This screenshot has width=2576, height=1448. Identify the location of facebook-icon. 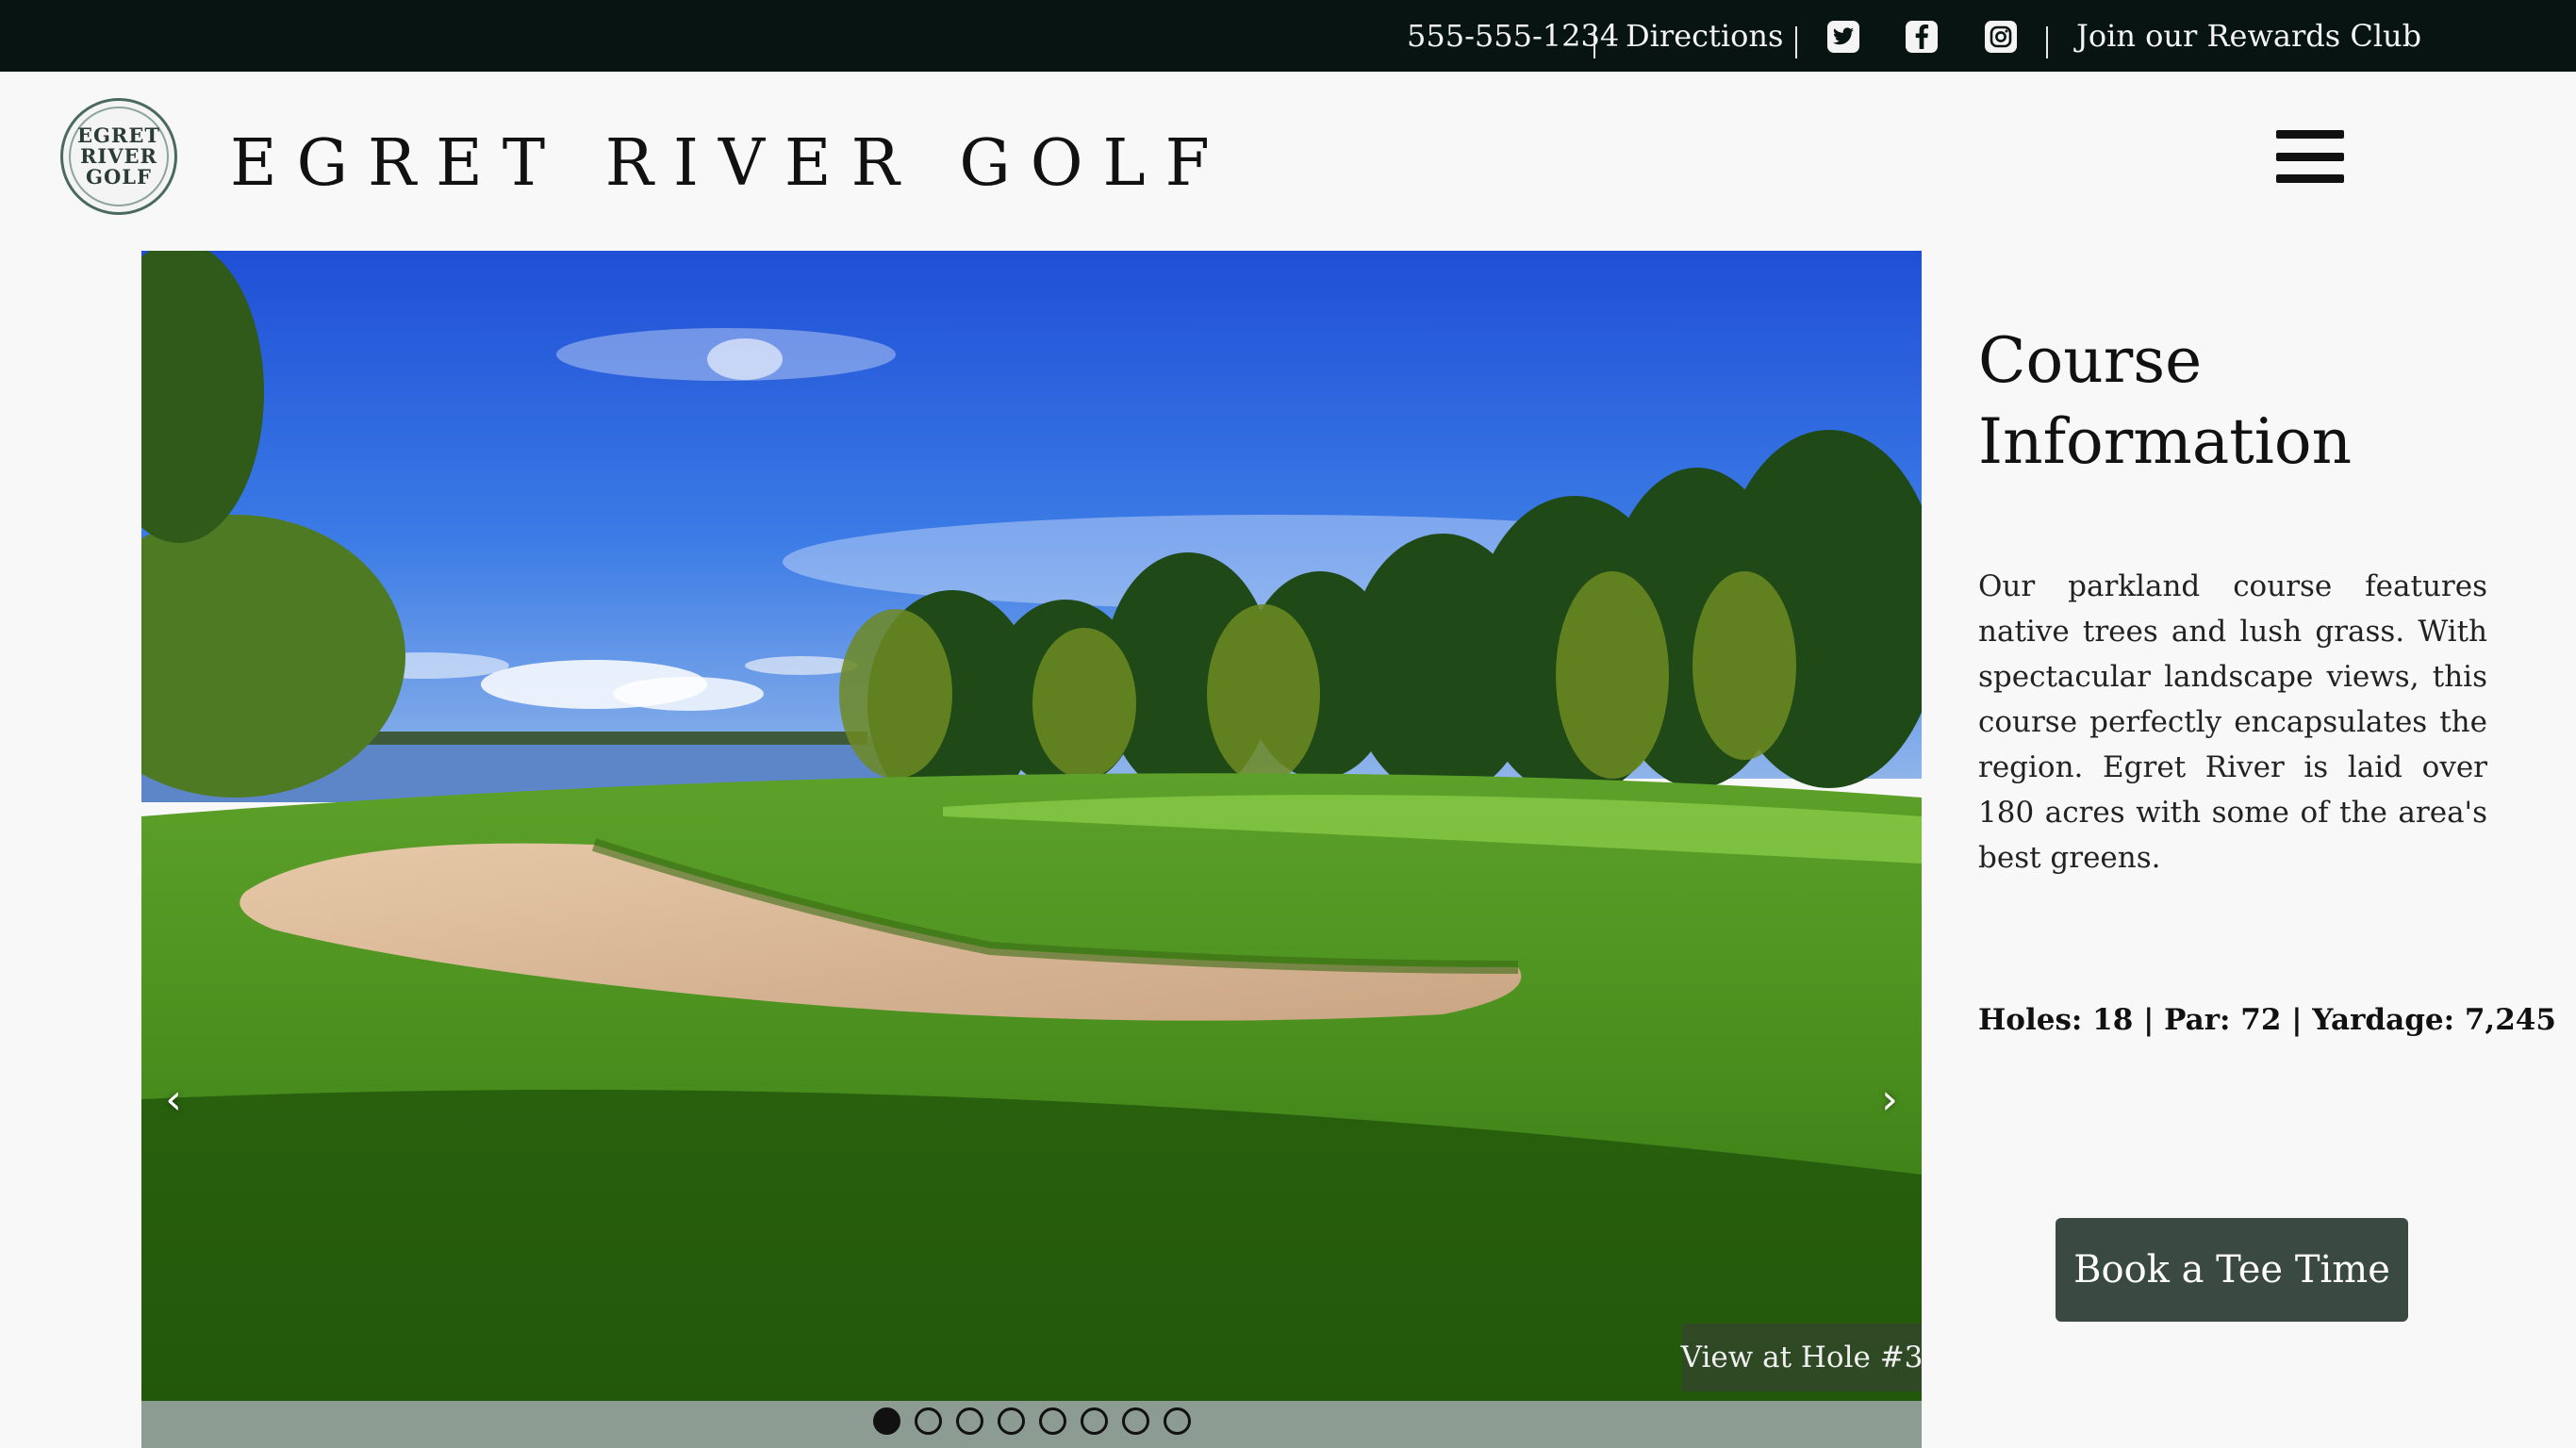
(1922, 37).